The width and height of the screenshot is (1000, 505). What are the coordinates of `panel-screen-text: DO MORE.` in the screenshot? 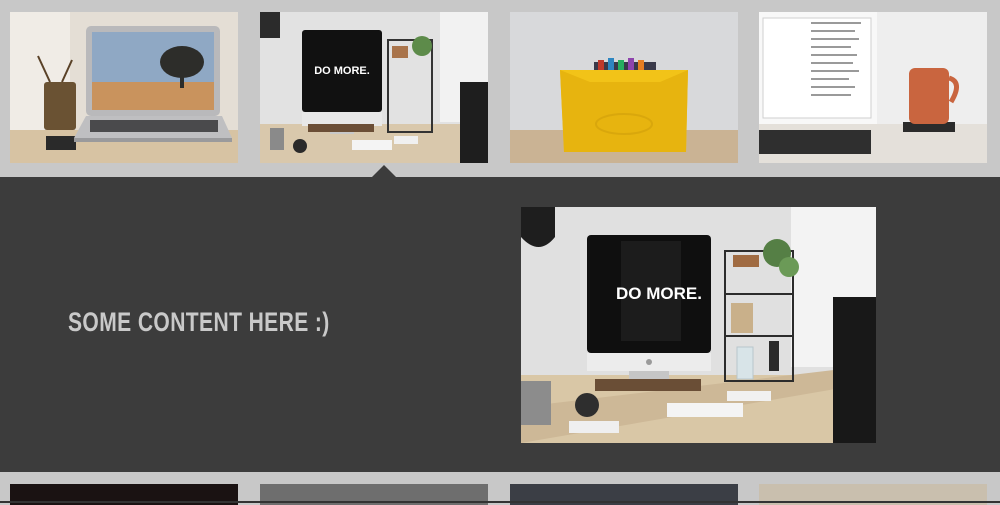 It's located at (659, 293).